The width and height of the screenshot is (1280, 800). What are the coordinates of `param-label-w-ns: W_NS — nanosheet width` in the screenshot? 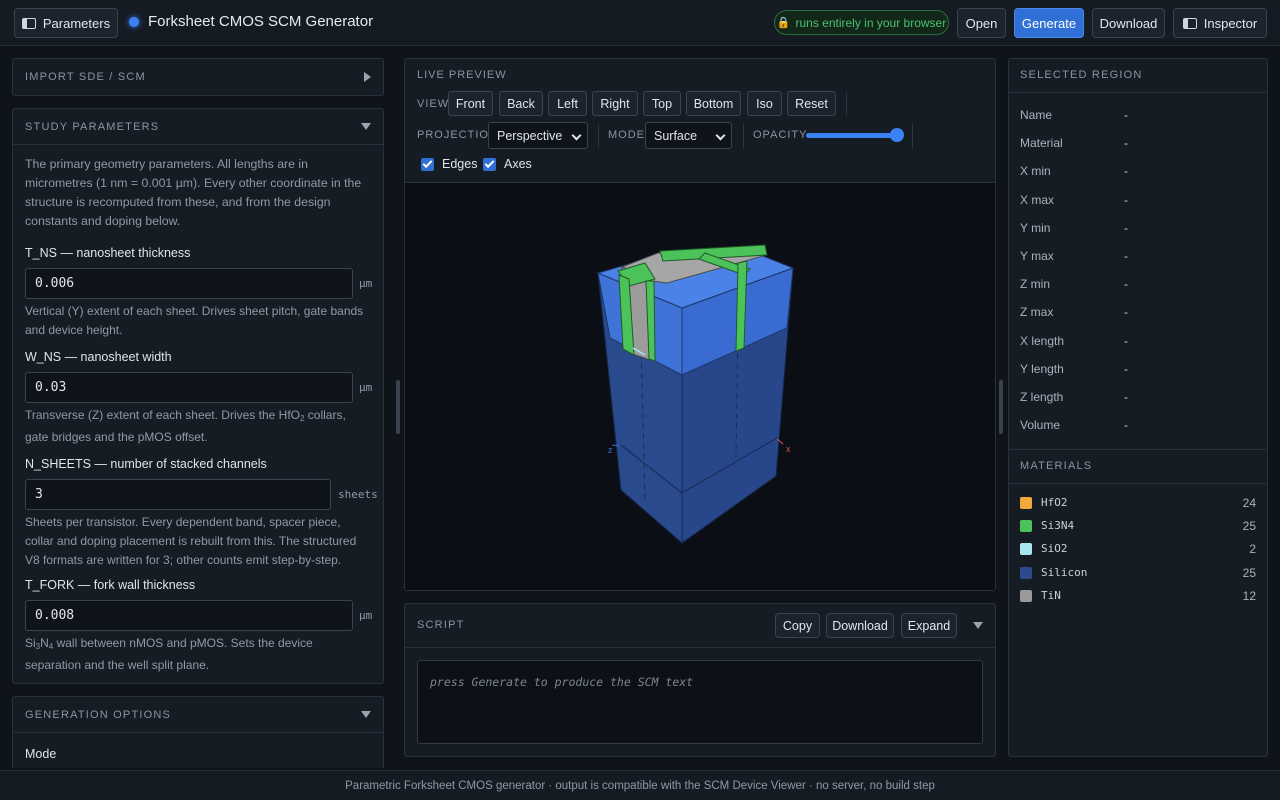 It's located at (98, 357).